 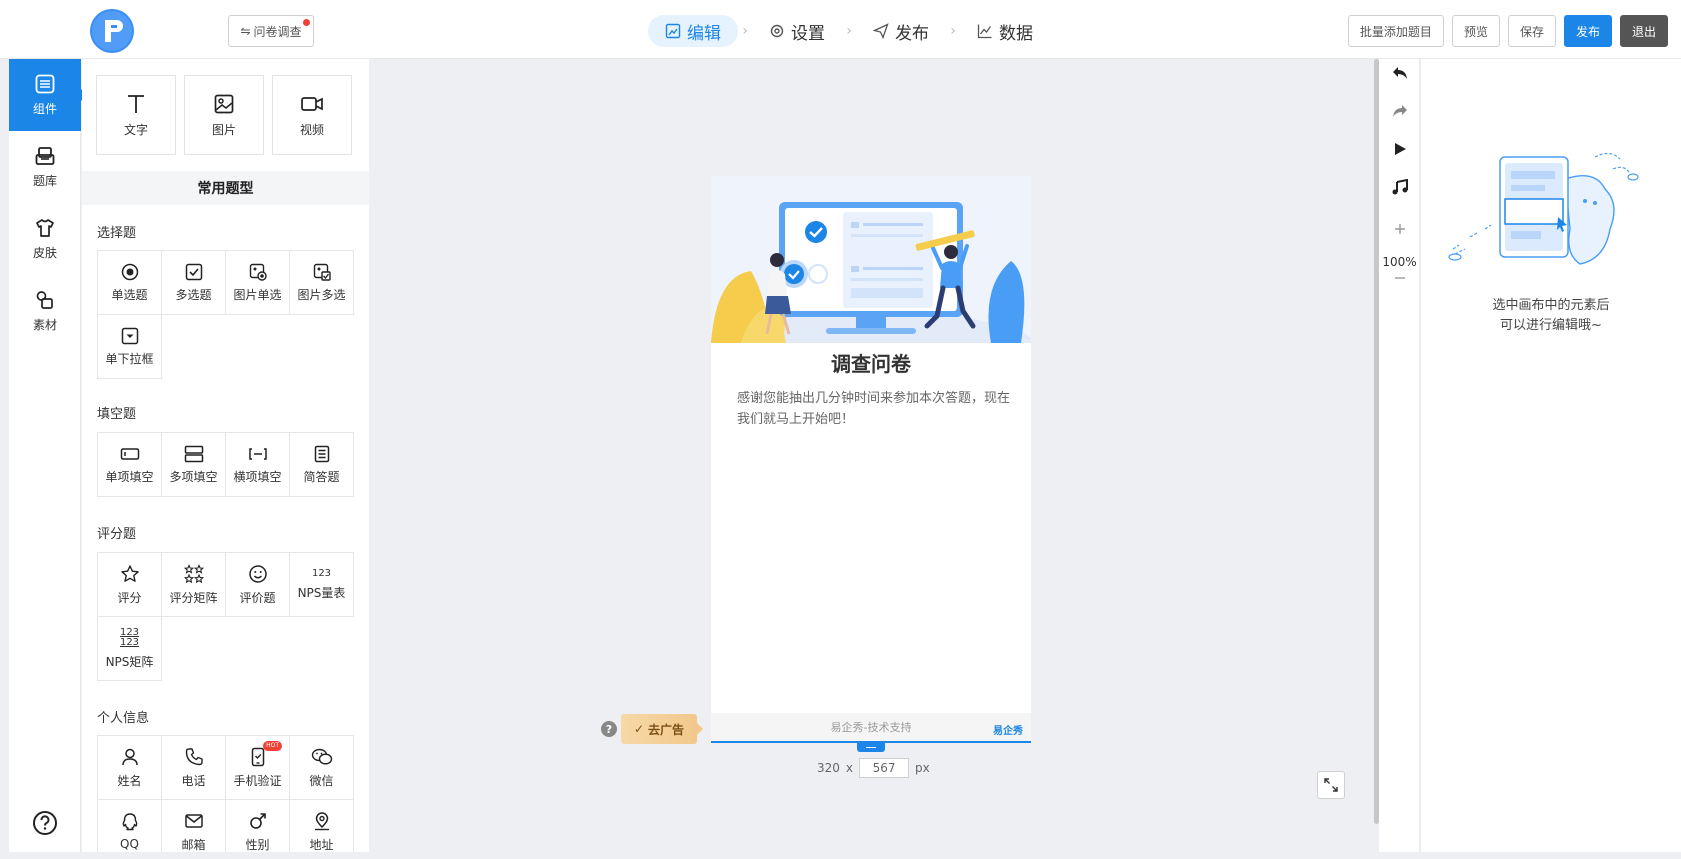 I want to click on redo-button, so click(x=1399, y=111).